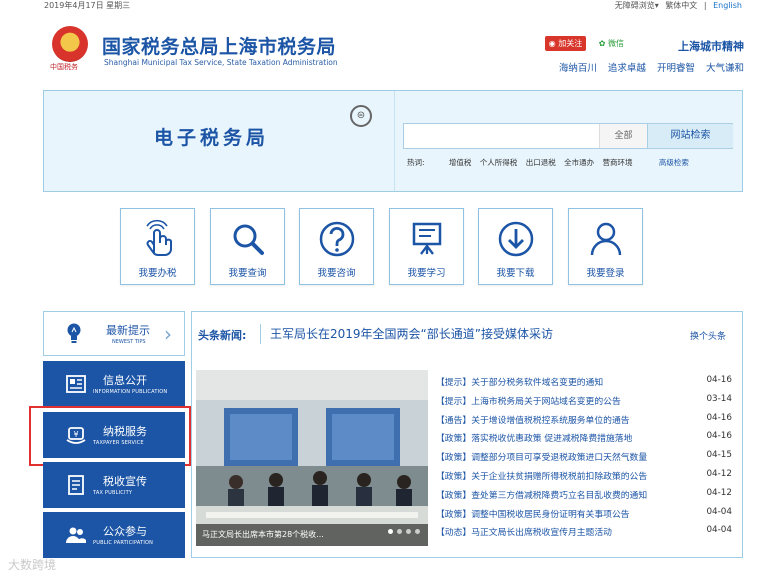 The width and height of the screenshot is (778, 580). What do you see at coordinates (565, 43) in the screenshot?
I see `weibo-follow-button: ◉ 加关注` at bounding box center [565, 43].